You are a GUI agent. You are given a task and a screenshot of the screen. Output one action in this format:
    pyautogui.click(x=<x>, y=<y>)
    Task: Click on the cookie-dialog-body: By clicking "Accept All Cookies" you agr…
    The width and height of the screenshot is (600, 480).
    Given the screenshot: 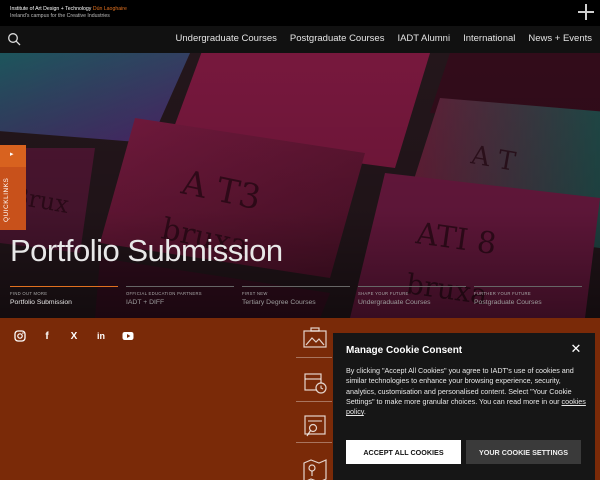 What is the action you would take?
    pyautogui.click(x=466, y=391)
    